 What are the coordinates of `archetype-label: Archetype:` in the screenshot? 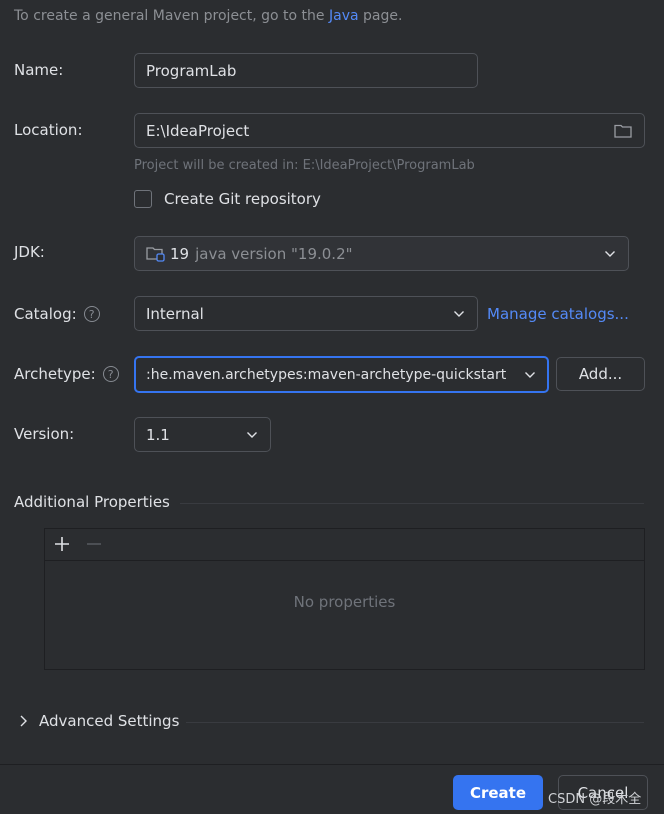 It's located at (55, 374).